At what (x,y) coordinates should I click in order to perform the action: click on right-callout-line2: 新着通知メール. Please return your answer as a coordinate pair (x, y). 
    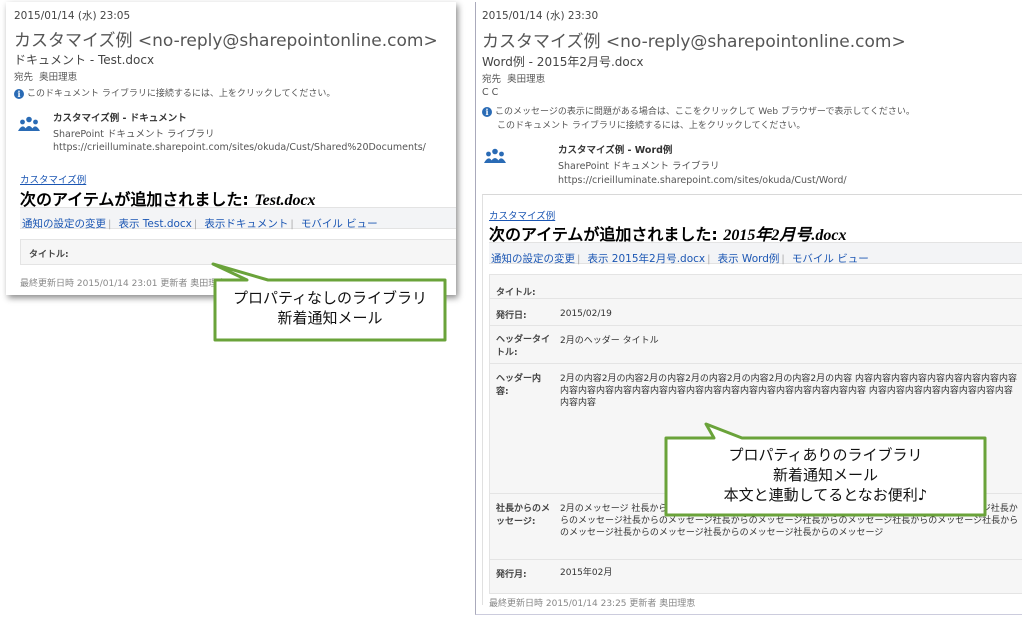
    Looking at the image, I should click on (825, 475).